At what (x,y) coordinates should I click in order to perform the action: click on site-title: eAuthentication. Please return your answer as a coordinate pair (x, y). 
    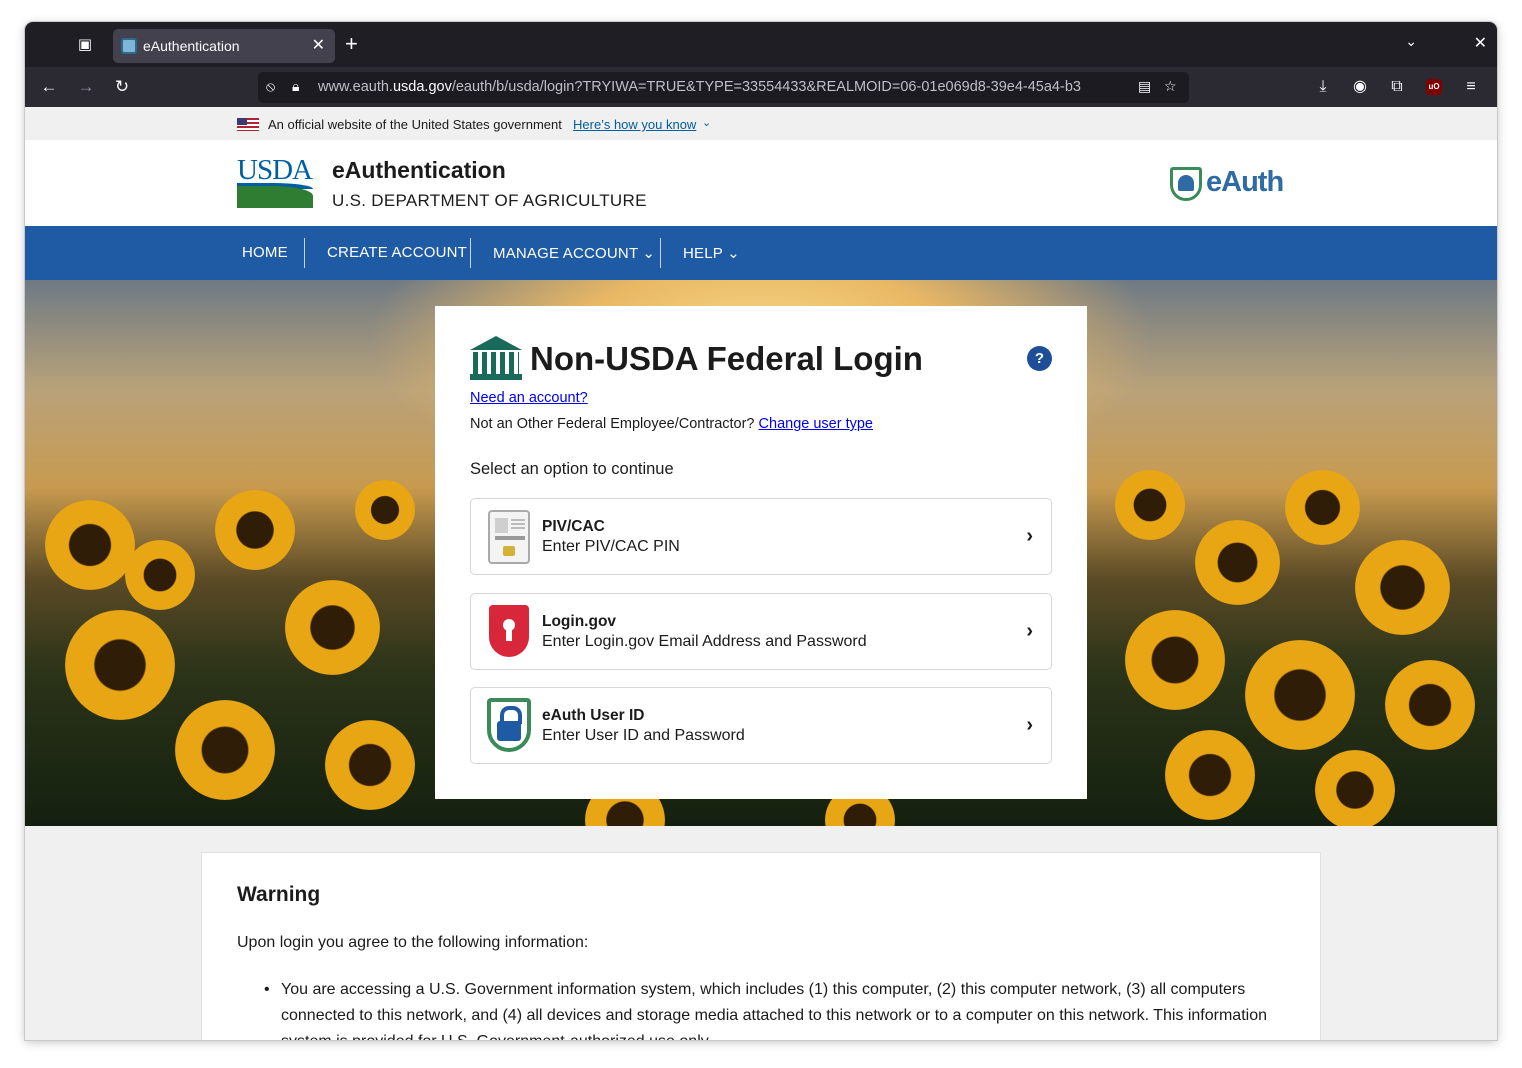
    Looking at the image, I should click on (419, 170).